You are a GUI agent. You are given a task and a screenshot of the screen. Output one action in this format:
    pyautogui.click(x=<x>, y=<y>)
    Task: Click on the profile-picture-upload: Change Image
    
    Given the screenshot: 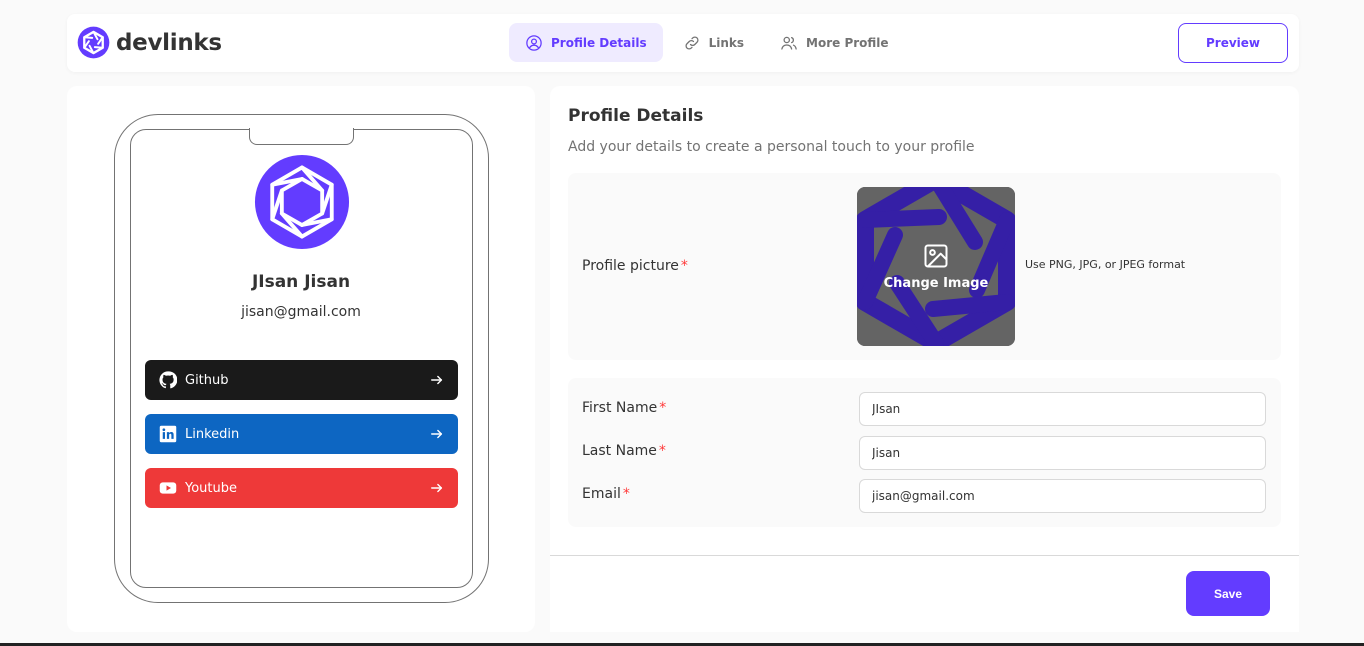 What is the action you would take?
    pyautogui.click(x=936, y=266)
    